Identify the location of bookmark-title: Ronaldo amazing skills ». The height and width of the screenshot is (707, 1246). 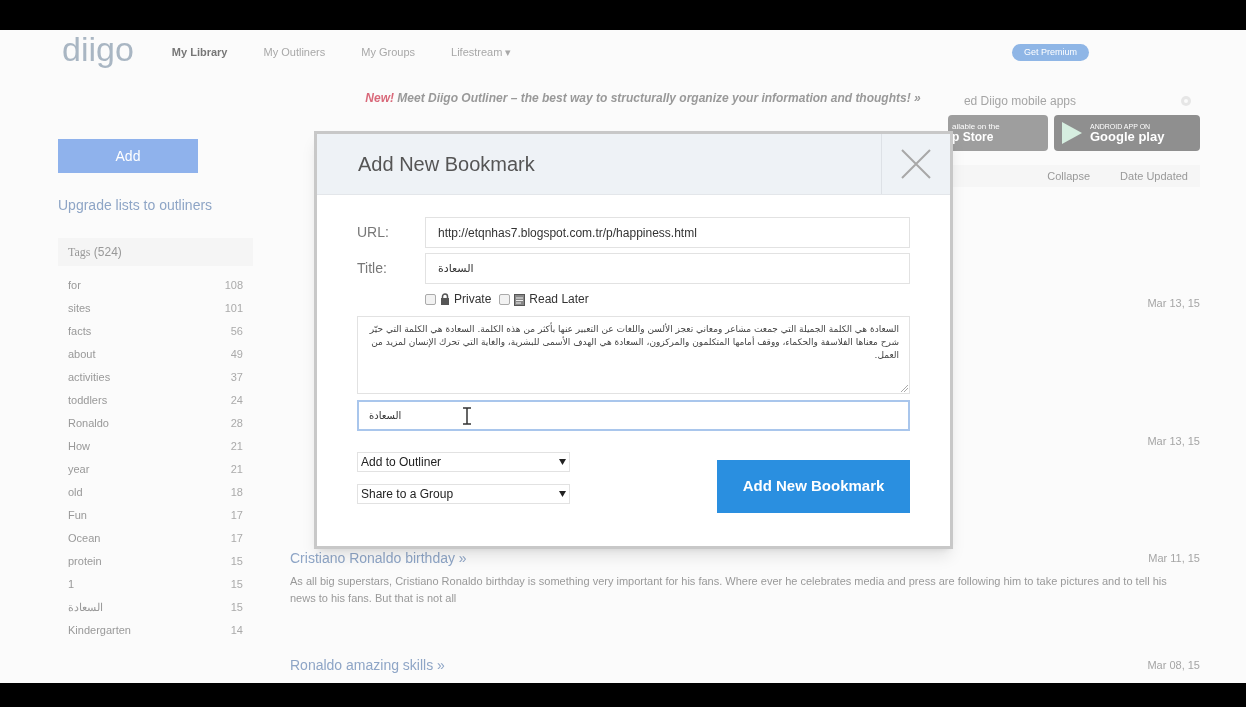
(367, 665).